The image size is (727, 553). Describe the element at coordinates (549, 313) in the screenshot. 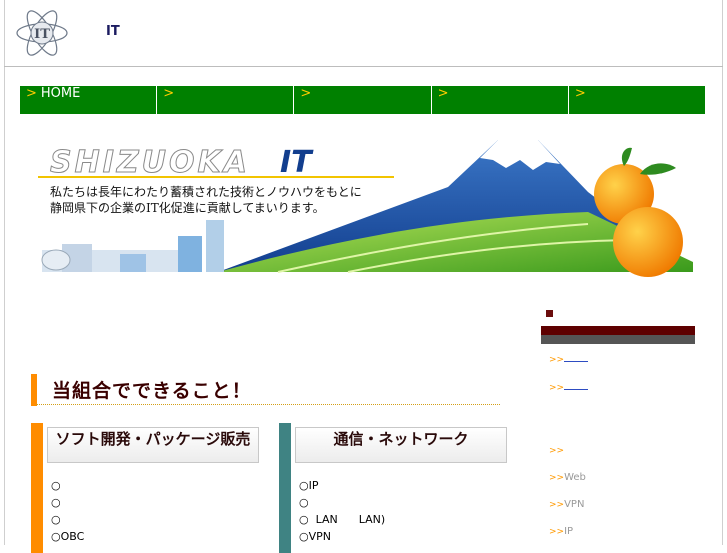

I see `sidebar-bullet-icon` at that location.